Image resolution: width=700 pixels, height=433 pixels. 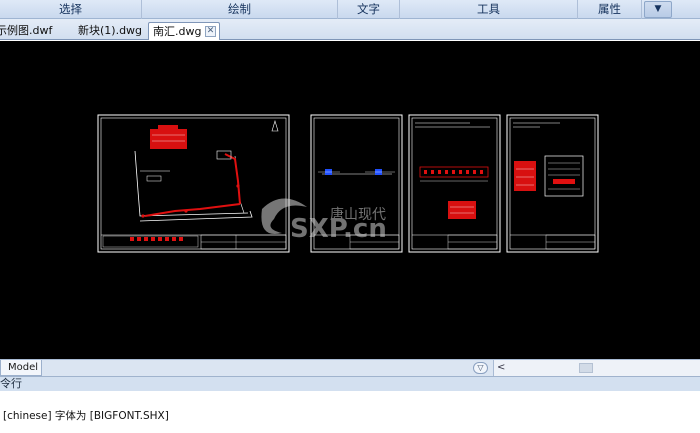 I want to click on tab-example-dwf: 示例图.dwf, so click(x=36, y=31).